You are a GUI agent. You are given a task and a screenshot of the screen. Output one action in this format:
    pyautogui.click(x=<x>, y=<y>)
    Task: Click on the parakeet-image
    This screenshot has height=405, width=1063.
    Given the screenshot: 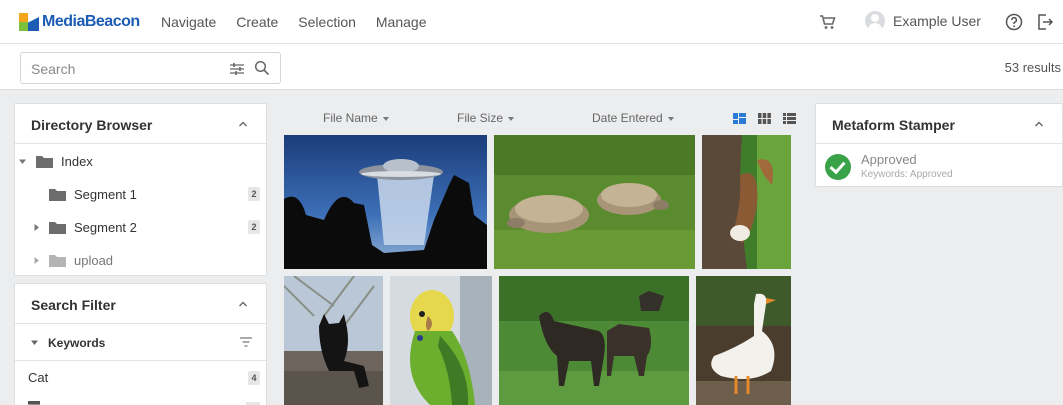 What is the action you would take?
    pyautogui.click(x=441, y=340)
    